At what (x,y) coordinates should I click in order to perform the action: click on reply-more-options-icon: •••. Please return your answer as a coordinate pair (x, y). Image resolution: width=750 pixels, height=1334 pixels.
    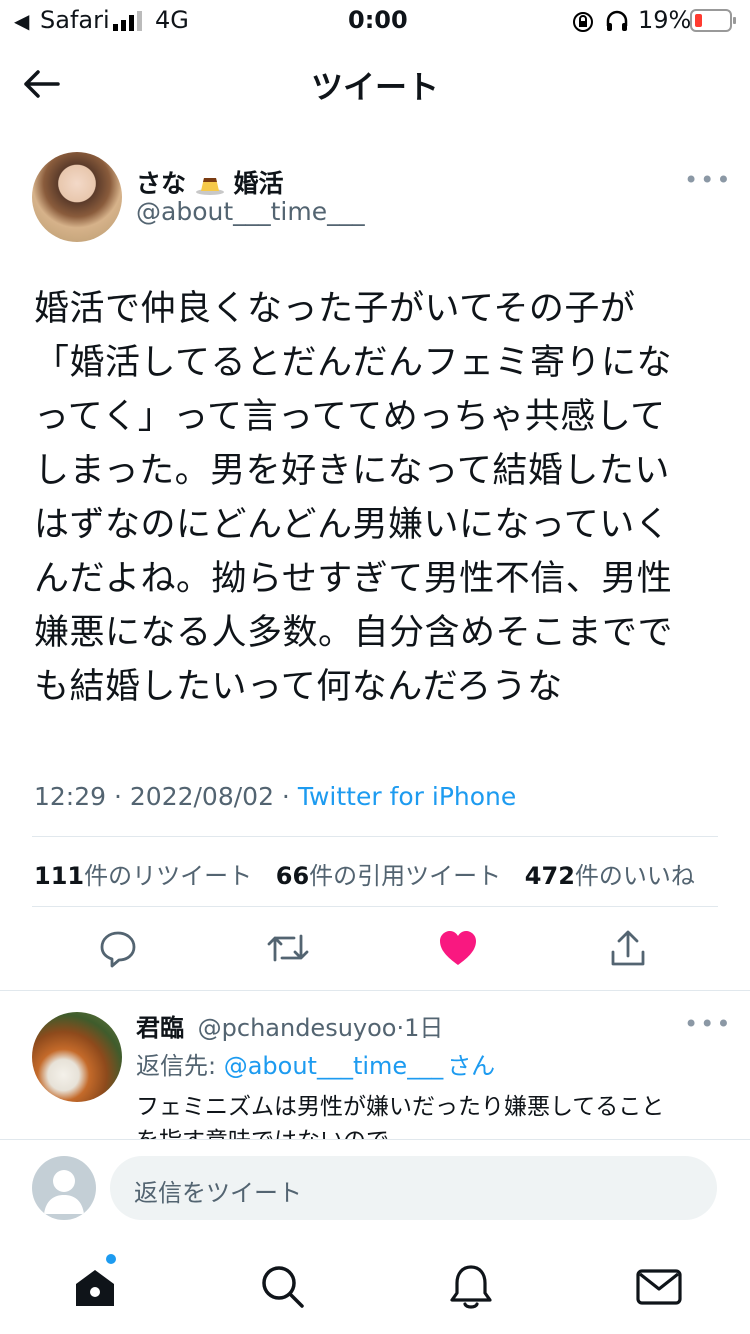
    Looking at the image, I should click on (708, 1024).